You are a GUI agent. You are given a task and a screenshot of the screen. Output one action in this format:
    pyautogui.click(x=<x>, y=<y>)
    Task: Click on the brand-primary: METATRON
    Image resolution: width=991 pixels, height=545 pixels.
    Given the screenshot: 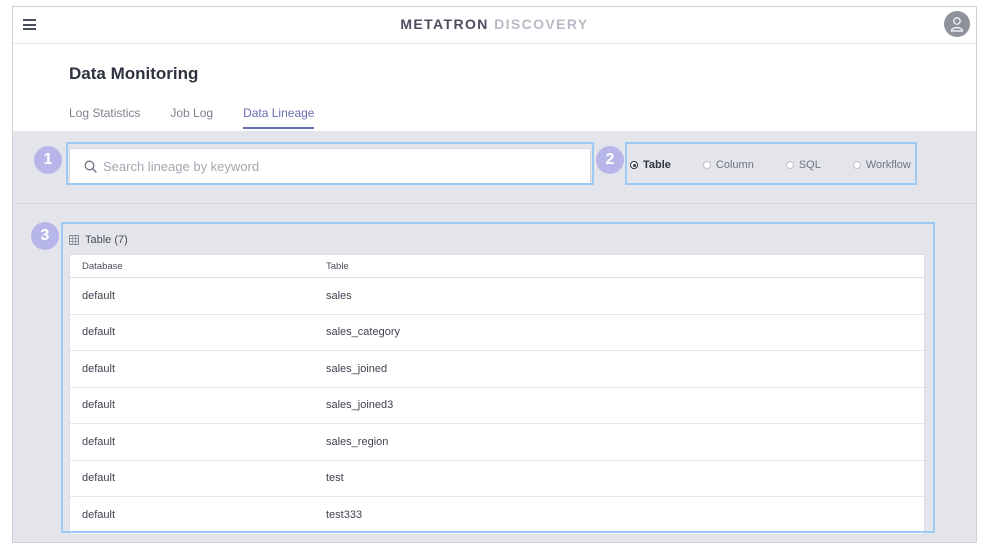 What is the action you would take?
    pyautogui.click(x=444, y=24)
    